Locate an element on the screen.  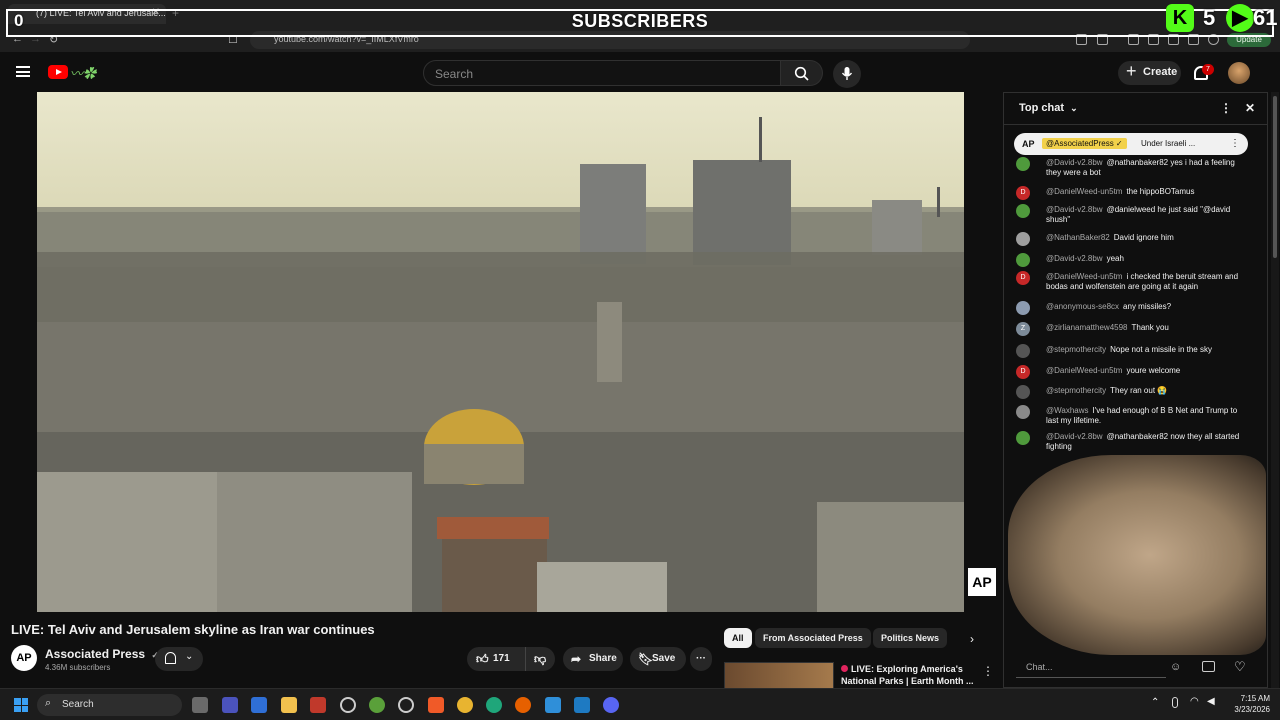
chat-message-body: @anonymous-se8cx any missiles? is located at coordinates (1148, 307).